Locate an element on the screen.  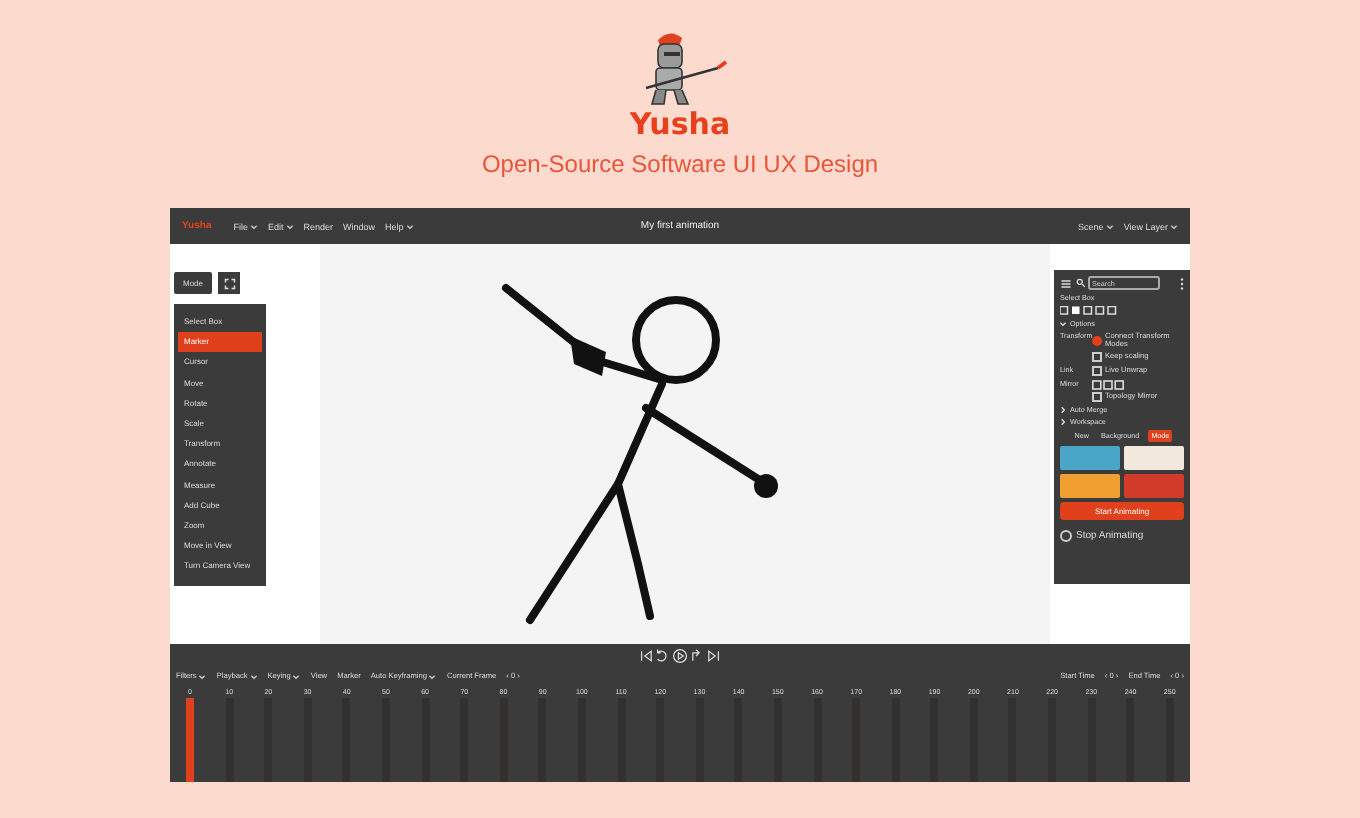
transport-controls-icons is located at coordinates (680, 656).